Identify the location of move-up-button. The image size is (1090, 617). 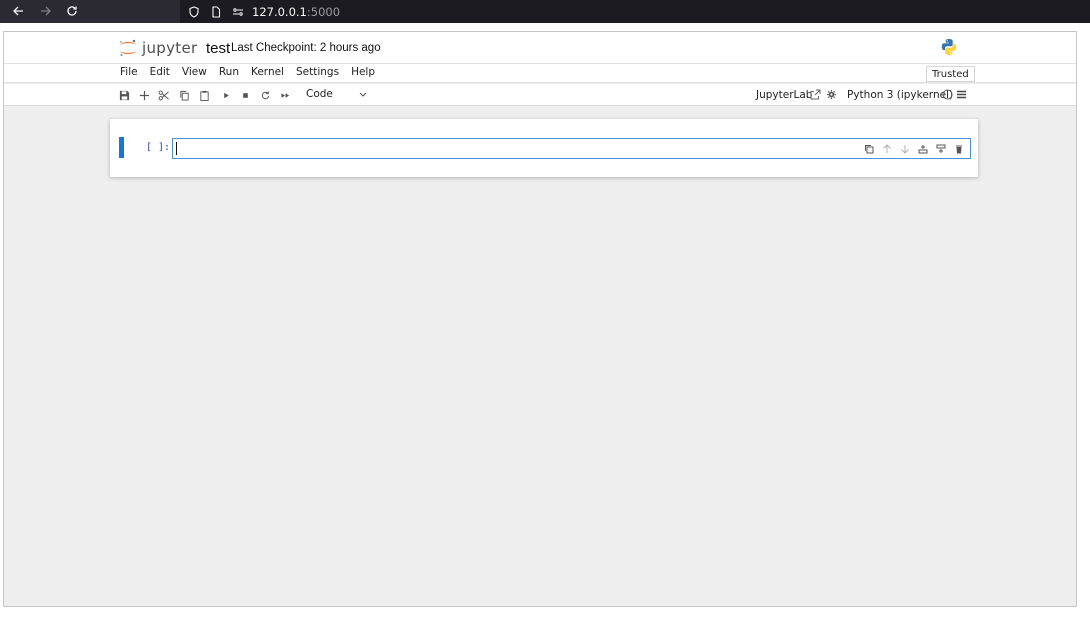
(886, 148).